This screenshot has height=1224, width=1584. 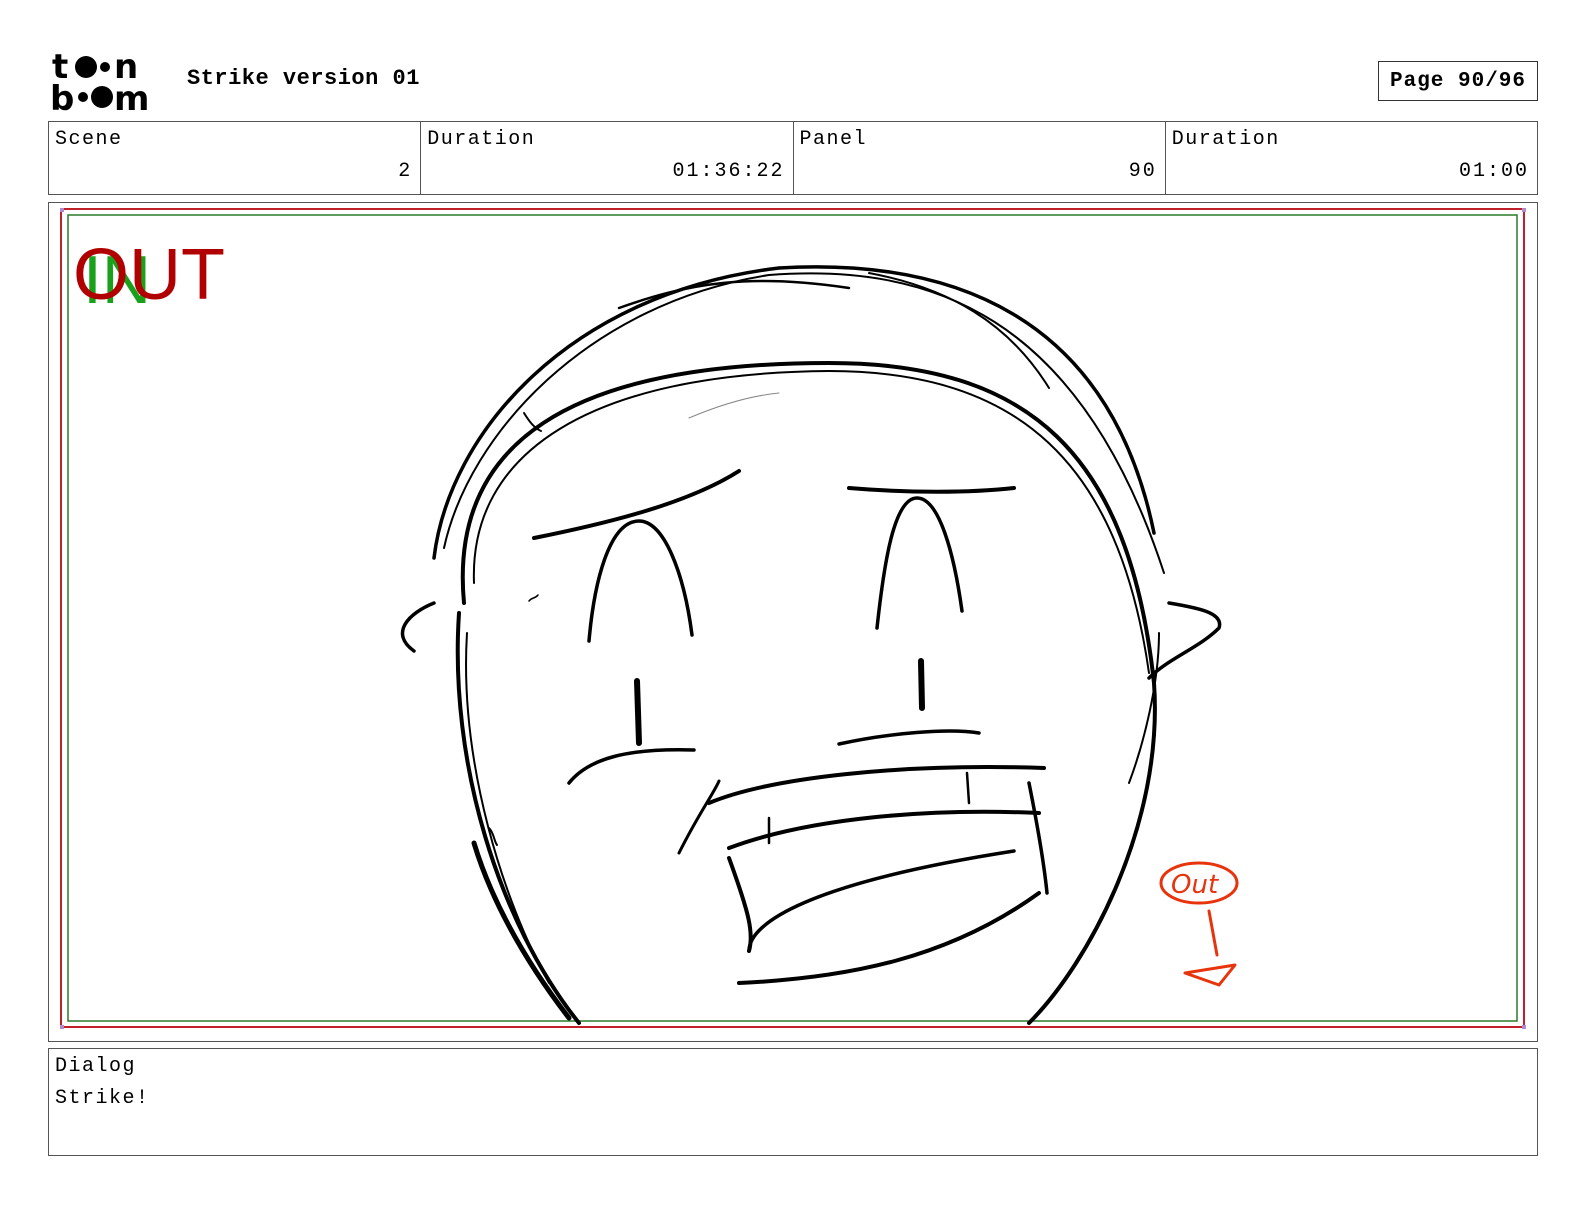 What do you see at coordinates (99, 81) in the screenshot?
I see `toon-boom-logo: t n b m` at bounding box center [99, 81].